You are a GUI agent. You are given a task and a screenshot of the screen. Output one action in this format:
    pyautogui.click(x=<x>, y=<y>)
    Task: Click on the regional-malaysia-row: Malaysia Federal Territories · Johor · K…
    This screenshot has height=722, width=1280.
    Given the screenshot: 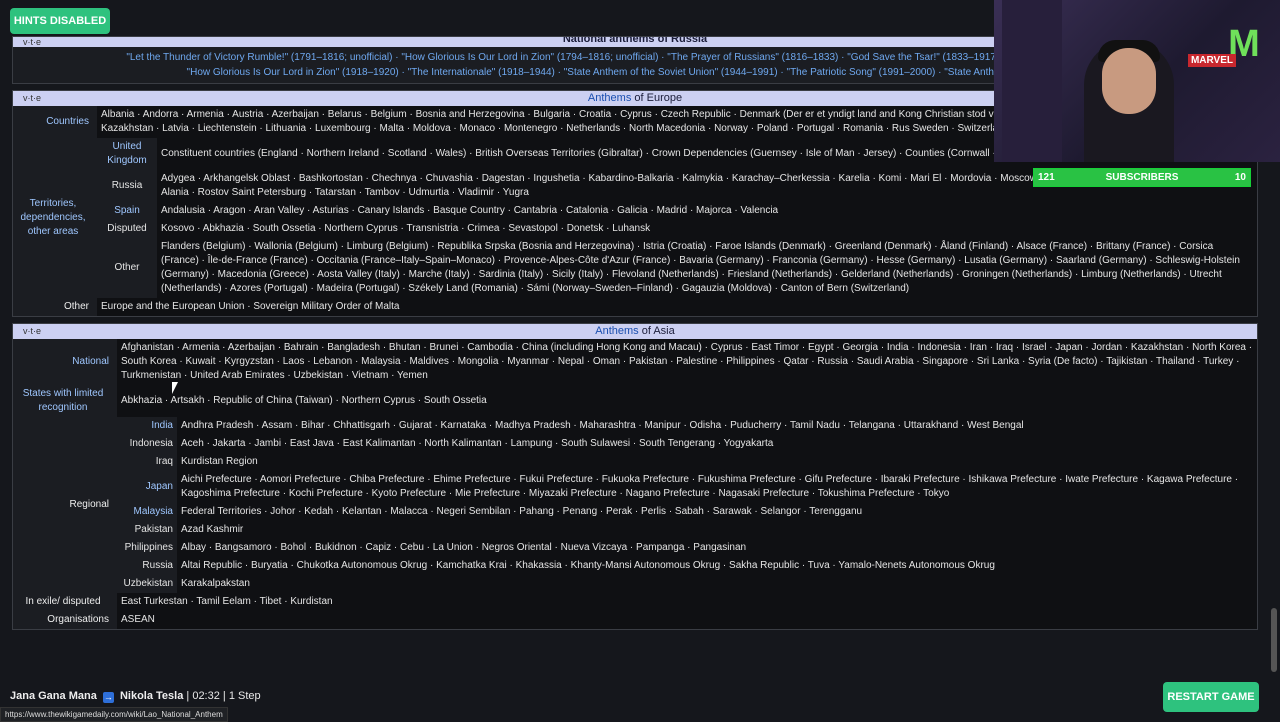 What is the action you would take?
    pyautogui.click(x=635, y=512)
    